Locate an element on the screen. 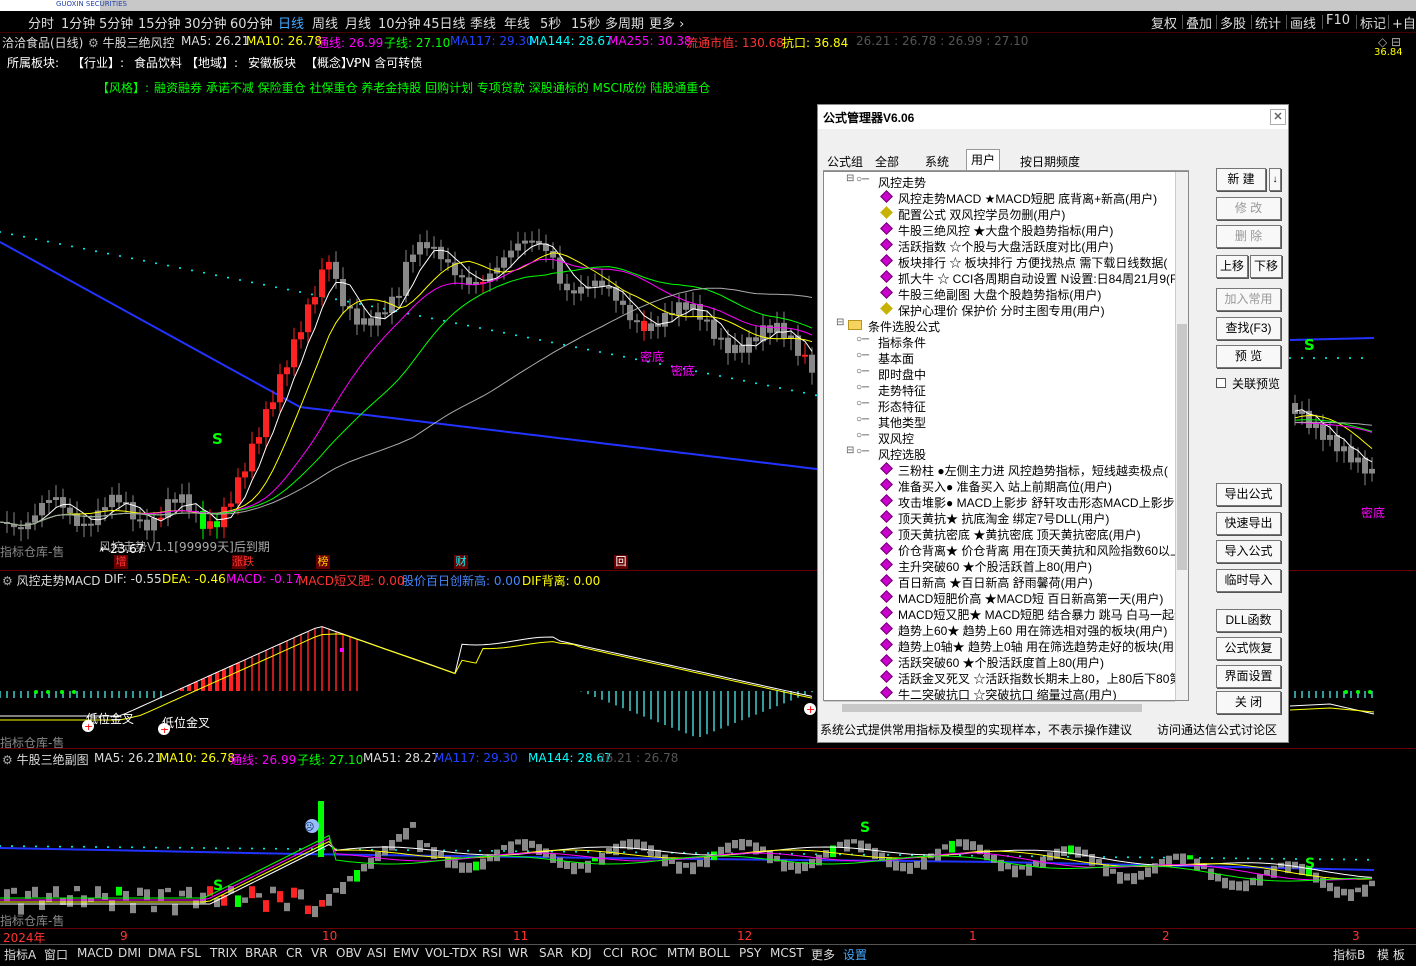 The height and width of the screenshot is (966, 1416). indicator-tab-22: PSY is located at coordinates (750, 953).